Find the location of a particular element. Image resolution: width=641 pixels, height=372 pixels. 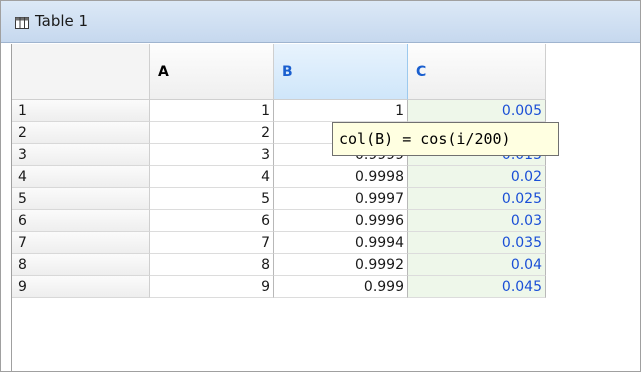

column-header-a: A is located at coordinates (212, 72).